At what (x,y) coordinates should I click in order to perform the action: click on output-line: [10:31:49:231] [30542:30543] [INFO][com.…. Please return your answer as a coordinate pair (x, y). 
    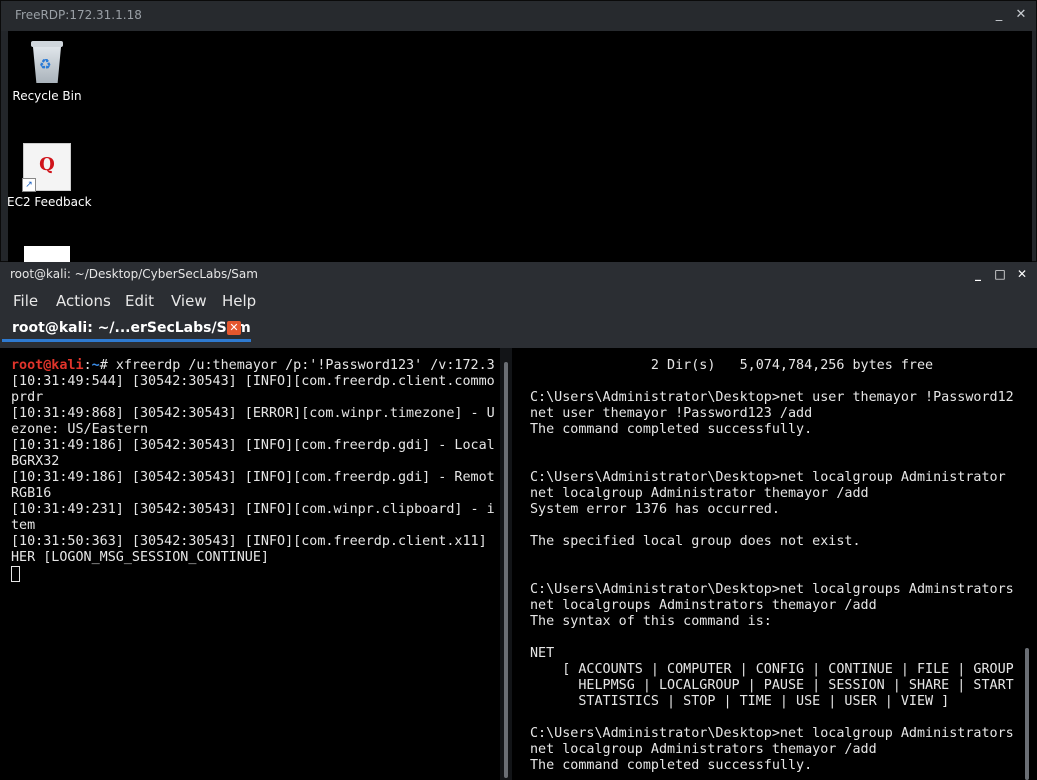
    Looking at the image, I should click on (253, 509).